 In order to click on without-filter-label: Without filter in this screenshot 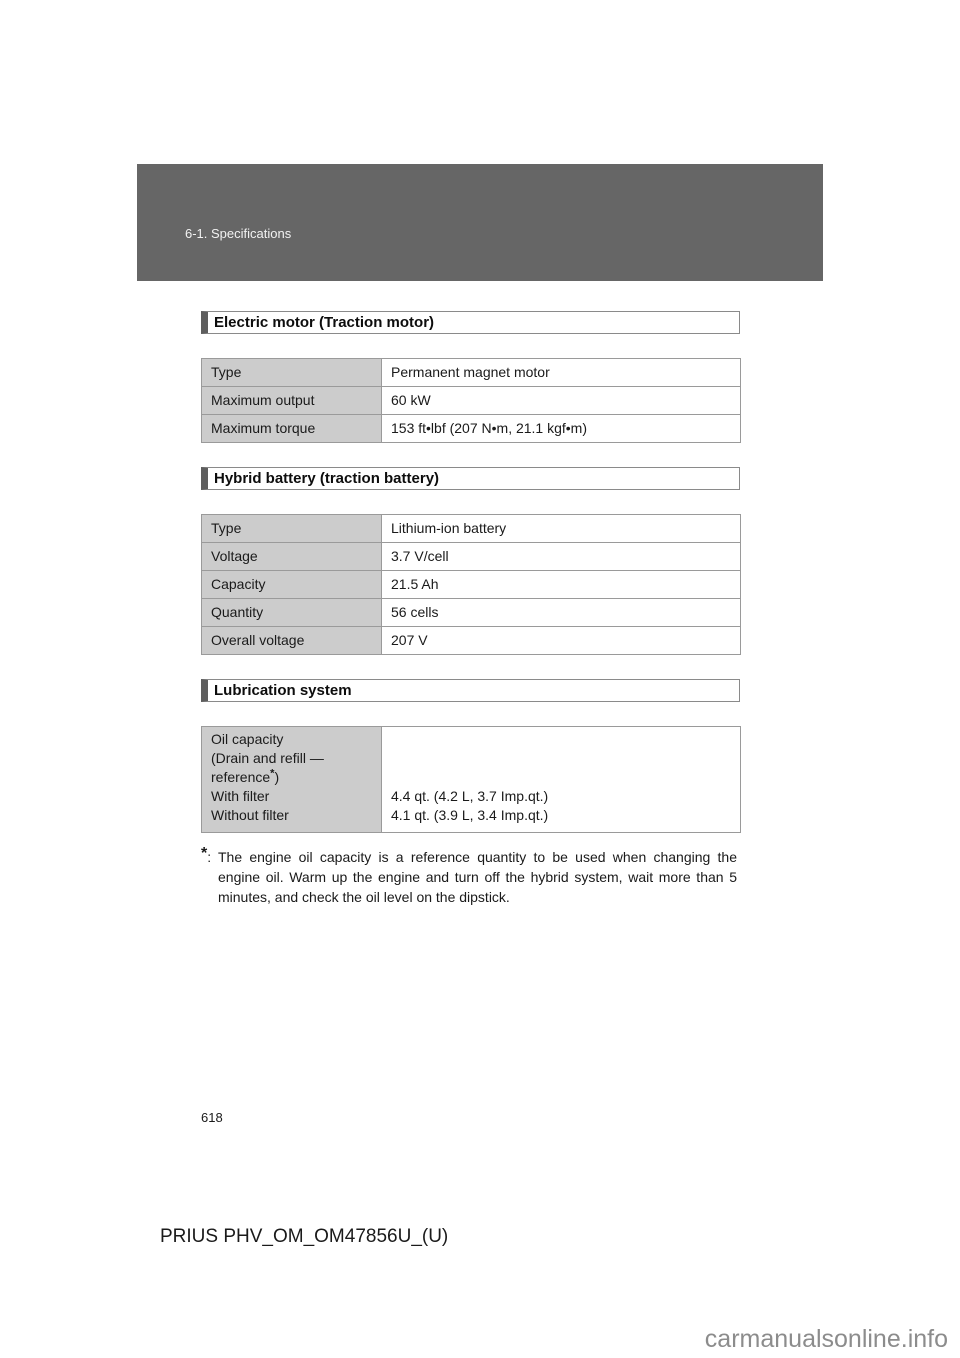, I will do `click(250, 815)`.